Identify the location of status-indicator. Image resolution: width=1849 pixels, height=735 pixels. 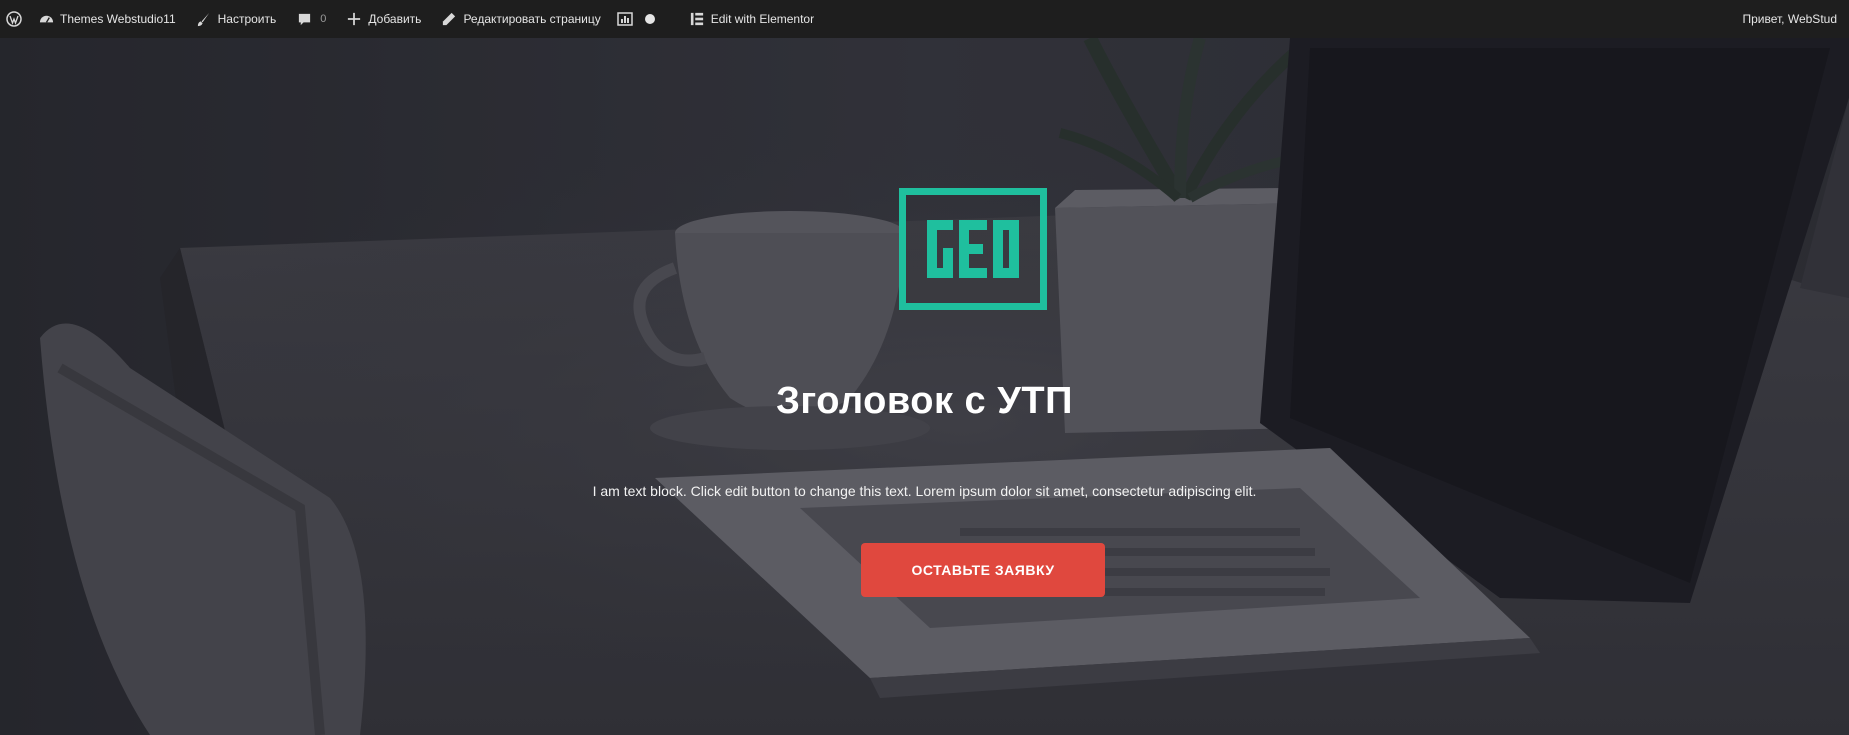
(650, 19).